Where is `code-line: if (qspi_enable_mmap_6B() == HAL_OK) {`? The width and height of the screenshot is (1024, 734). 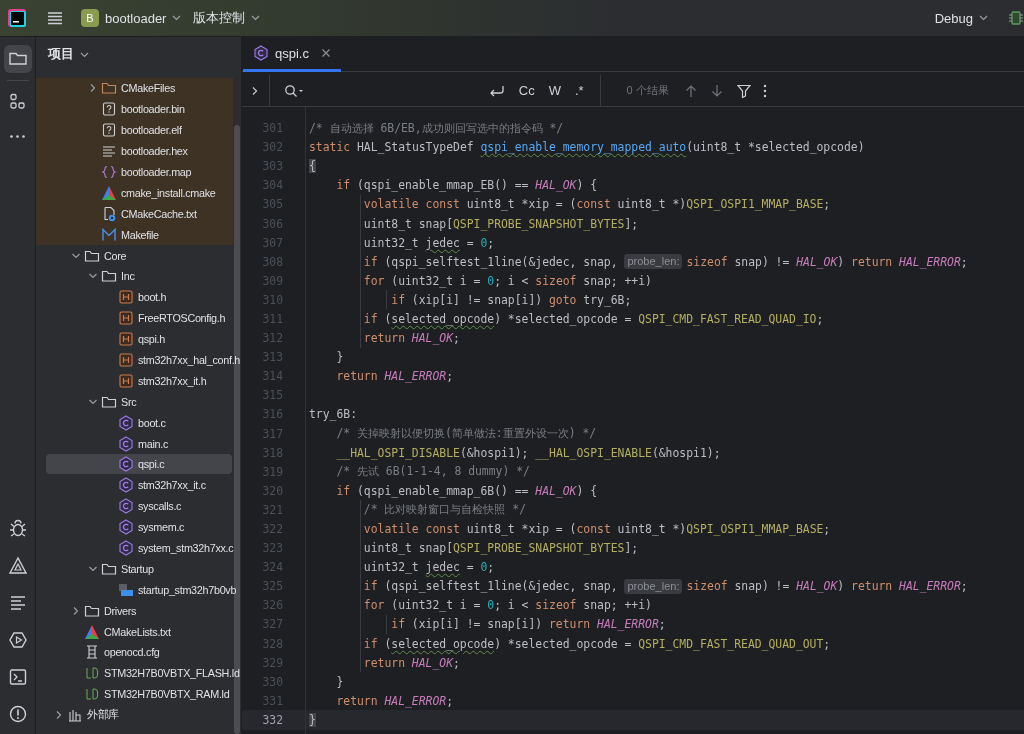 code-line: if (qspi_enable_mmap_6B() == HAL_OK) { is located at coordinates (466, 491).